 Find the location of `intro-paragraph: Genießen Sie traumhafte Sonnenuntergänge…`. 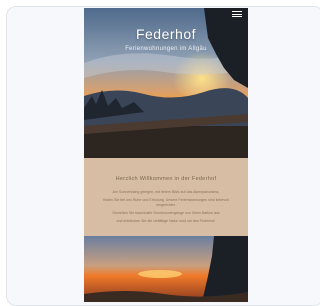

intro-paragraph: Genießen Sie traumhafte Sonnenuntergänge… is located at coordinates (166, 213).